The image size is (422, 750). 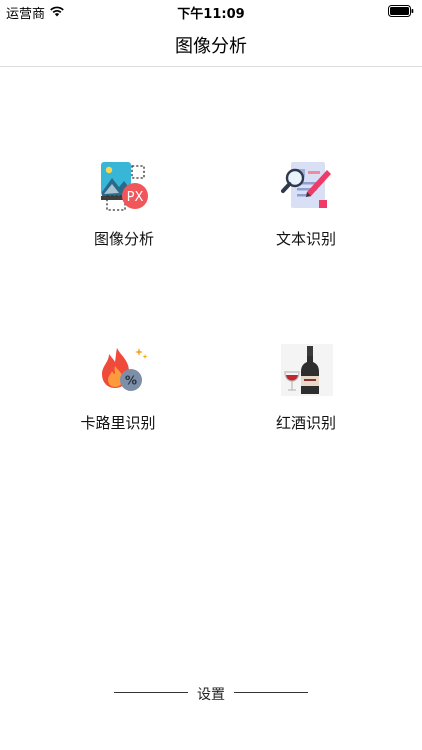 I want to click on settings-divider-right, so click(x=271, y=692).